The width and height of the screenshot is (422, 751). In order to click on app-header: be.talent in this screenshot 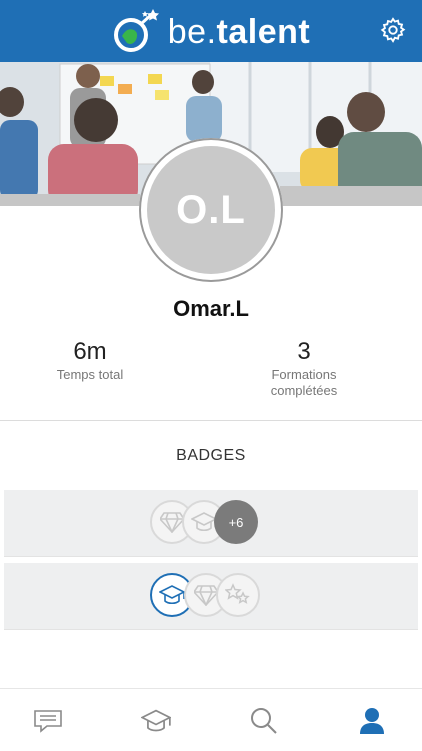, I will do `click(211, 31)`.